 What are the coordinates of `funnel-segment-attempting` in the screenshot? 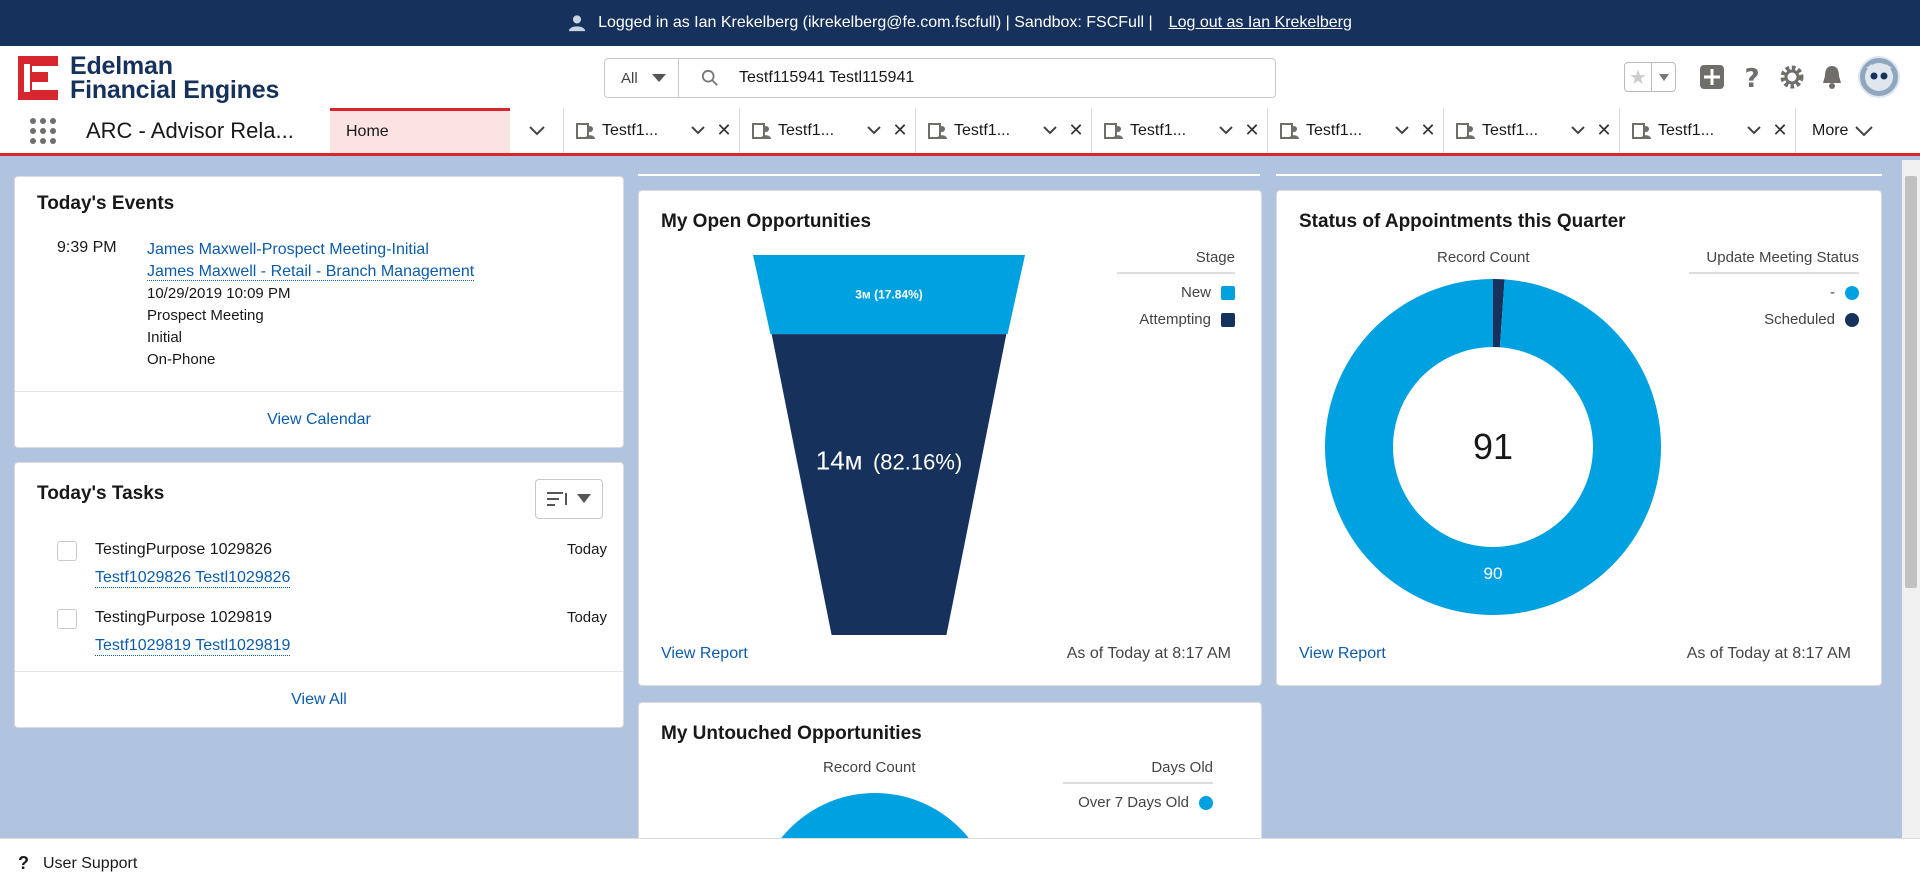 It's located at (889, 484).